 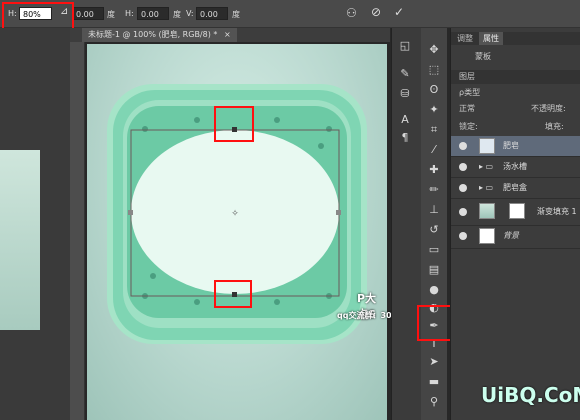 I want to click on check-icon: ✓, so click(x=399, y=12).